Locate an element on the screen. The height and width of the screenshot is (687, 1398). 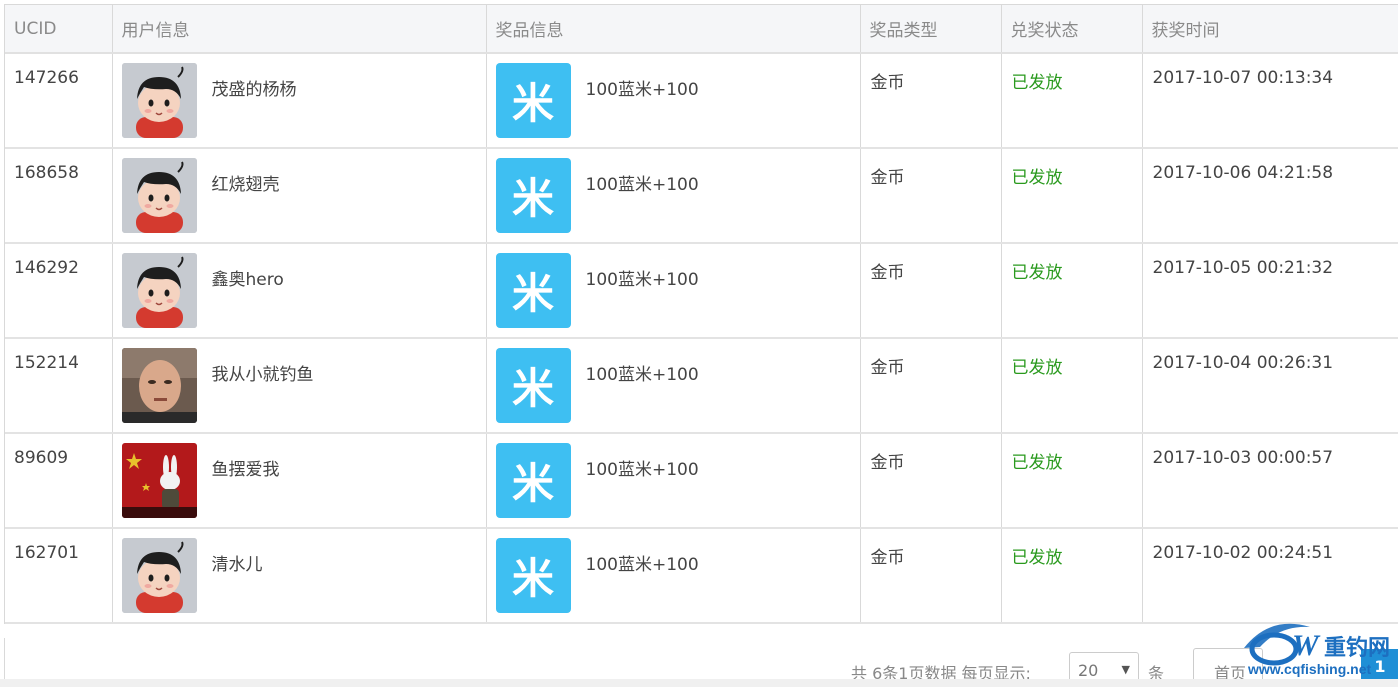
table-header-row: UCID 用户信息 奖品信息 奖品类型 兑奖状态 获奖时间 is located at coordinates (701, 29).